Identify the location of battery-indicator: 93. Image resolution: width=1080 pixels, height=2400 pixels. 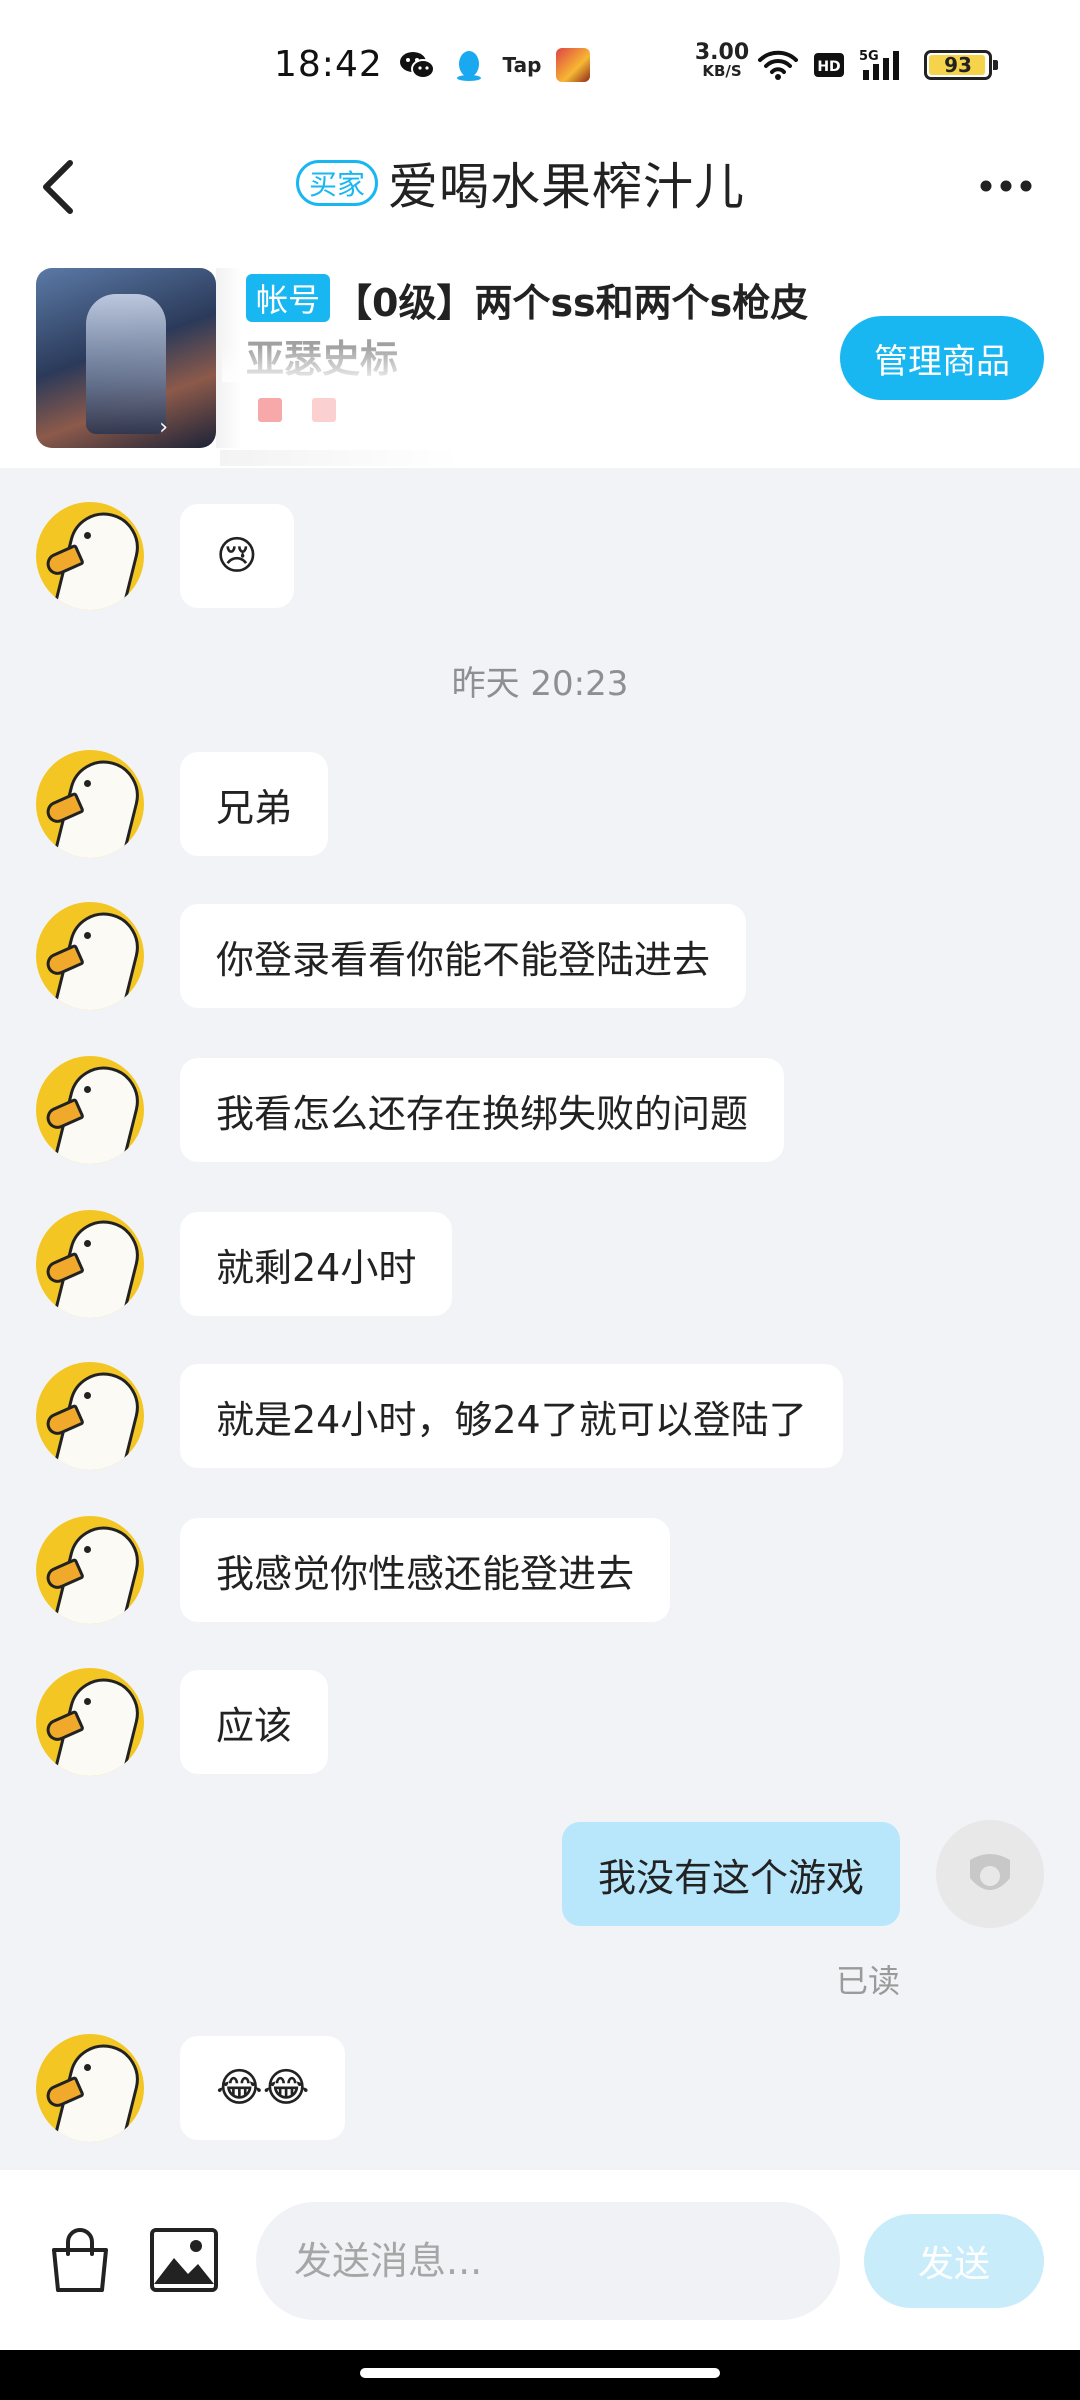
(961, 65).